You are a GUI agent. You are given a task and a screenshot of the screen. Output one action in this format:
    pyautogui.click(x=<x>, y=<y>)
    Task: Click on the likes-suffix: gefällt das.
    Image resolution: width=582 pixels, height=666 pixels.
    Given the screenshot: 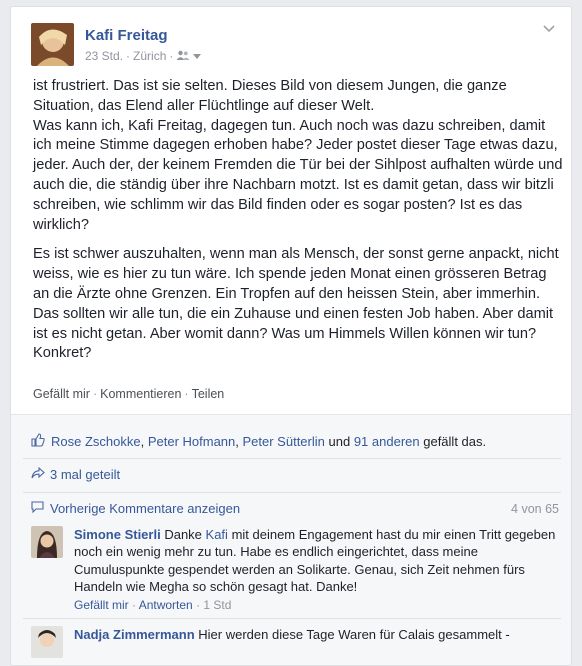 What is the action you would take?
    pyautogui.click(x=455, y=441)
    